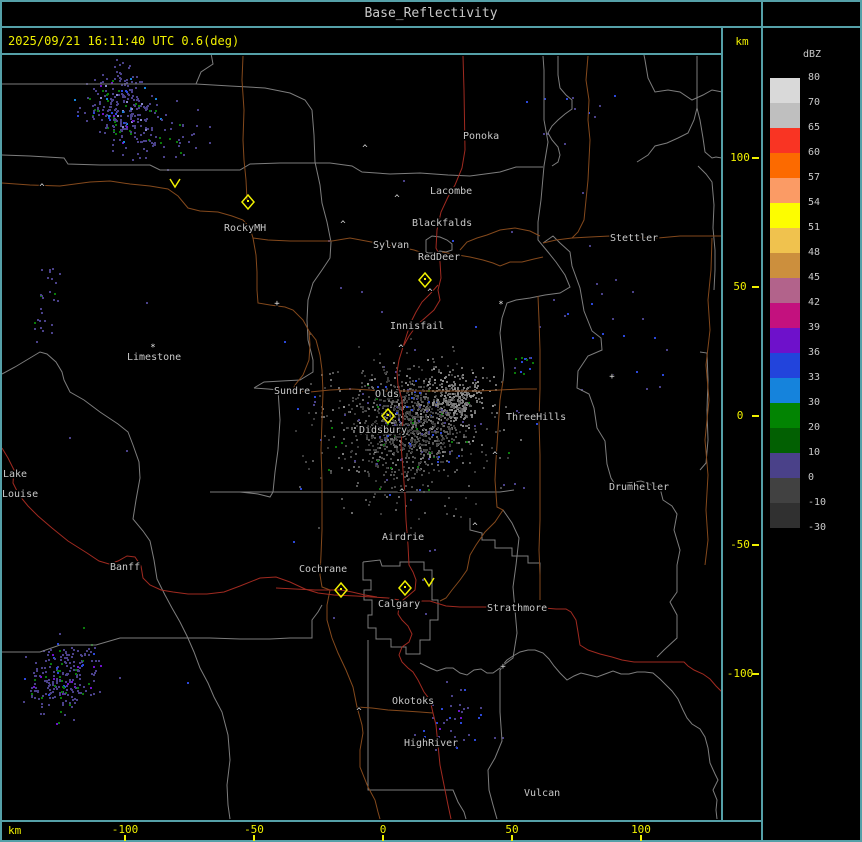 The height and width of the screenshot is (842, 862). What do you see at coordinates (814, 252) in the screenshot?
I see `colorbar-label: 48` at bounding box center [814, 252].